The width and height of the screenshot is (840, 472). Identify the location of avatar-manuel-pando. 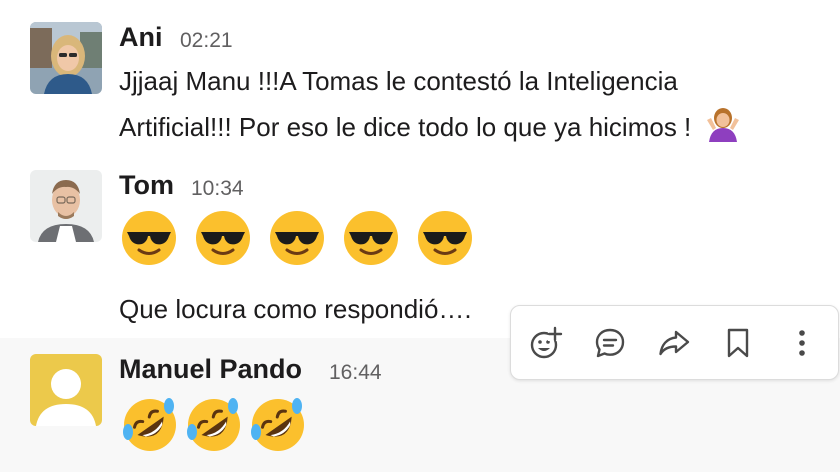
(66, 390).